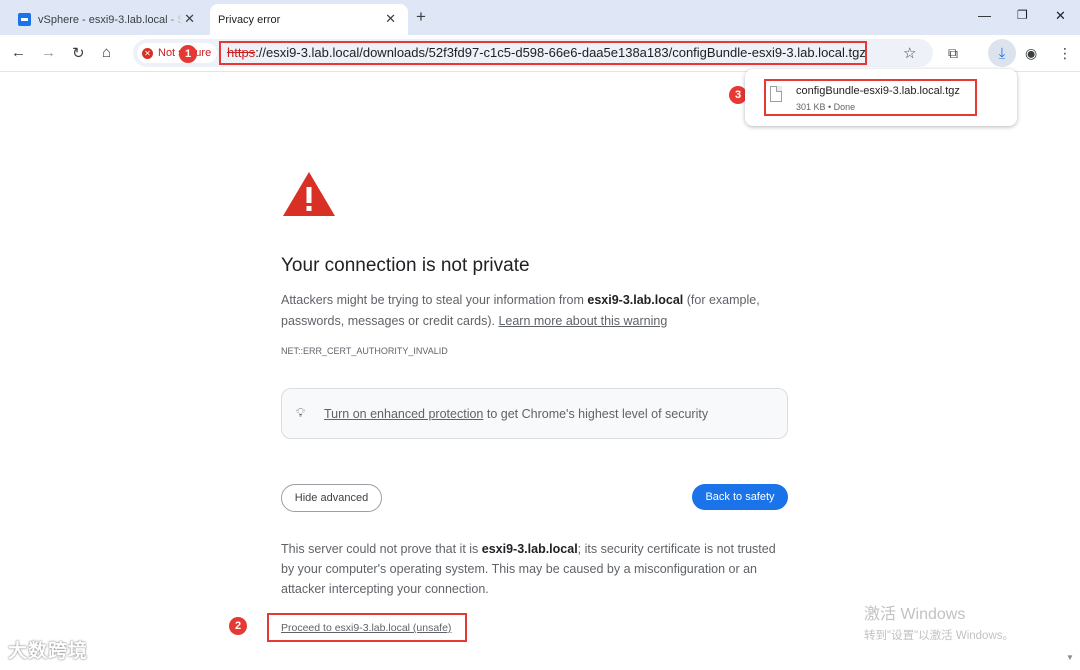 This screenshot has height=670, width=1080. Describe the element at coordinates (106, 52) in the screenshot. I see `home-icon: ⌂` at that location.